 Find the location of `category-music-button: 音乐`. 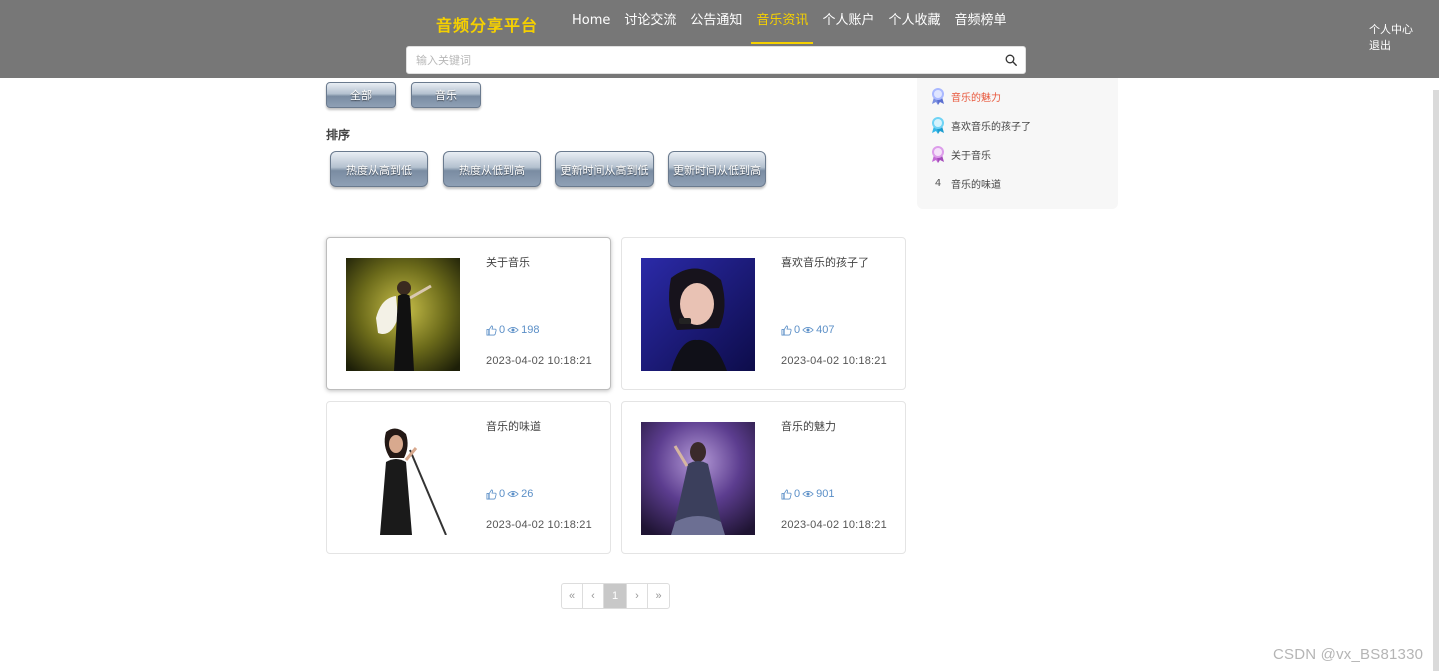

category-music-button: 音乐 is located at coordinates (446, 95).